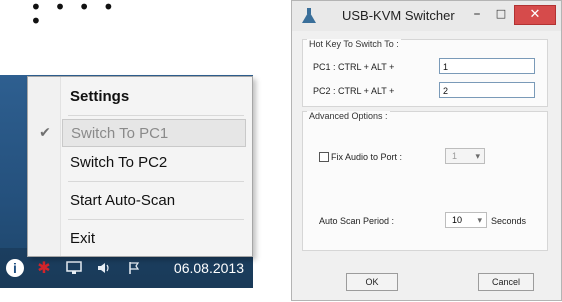  I want to click on pc1-hotkey-input: 1, so click(487, 66).